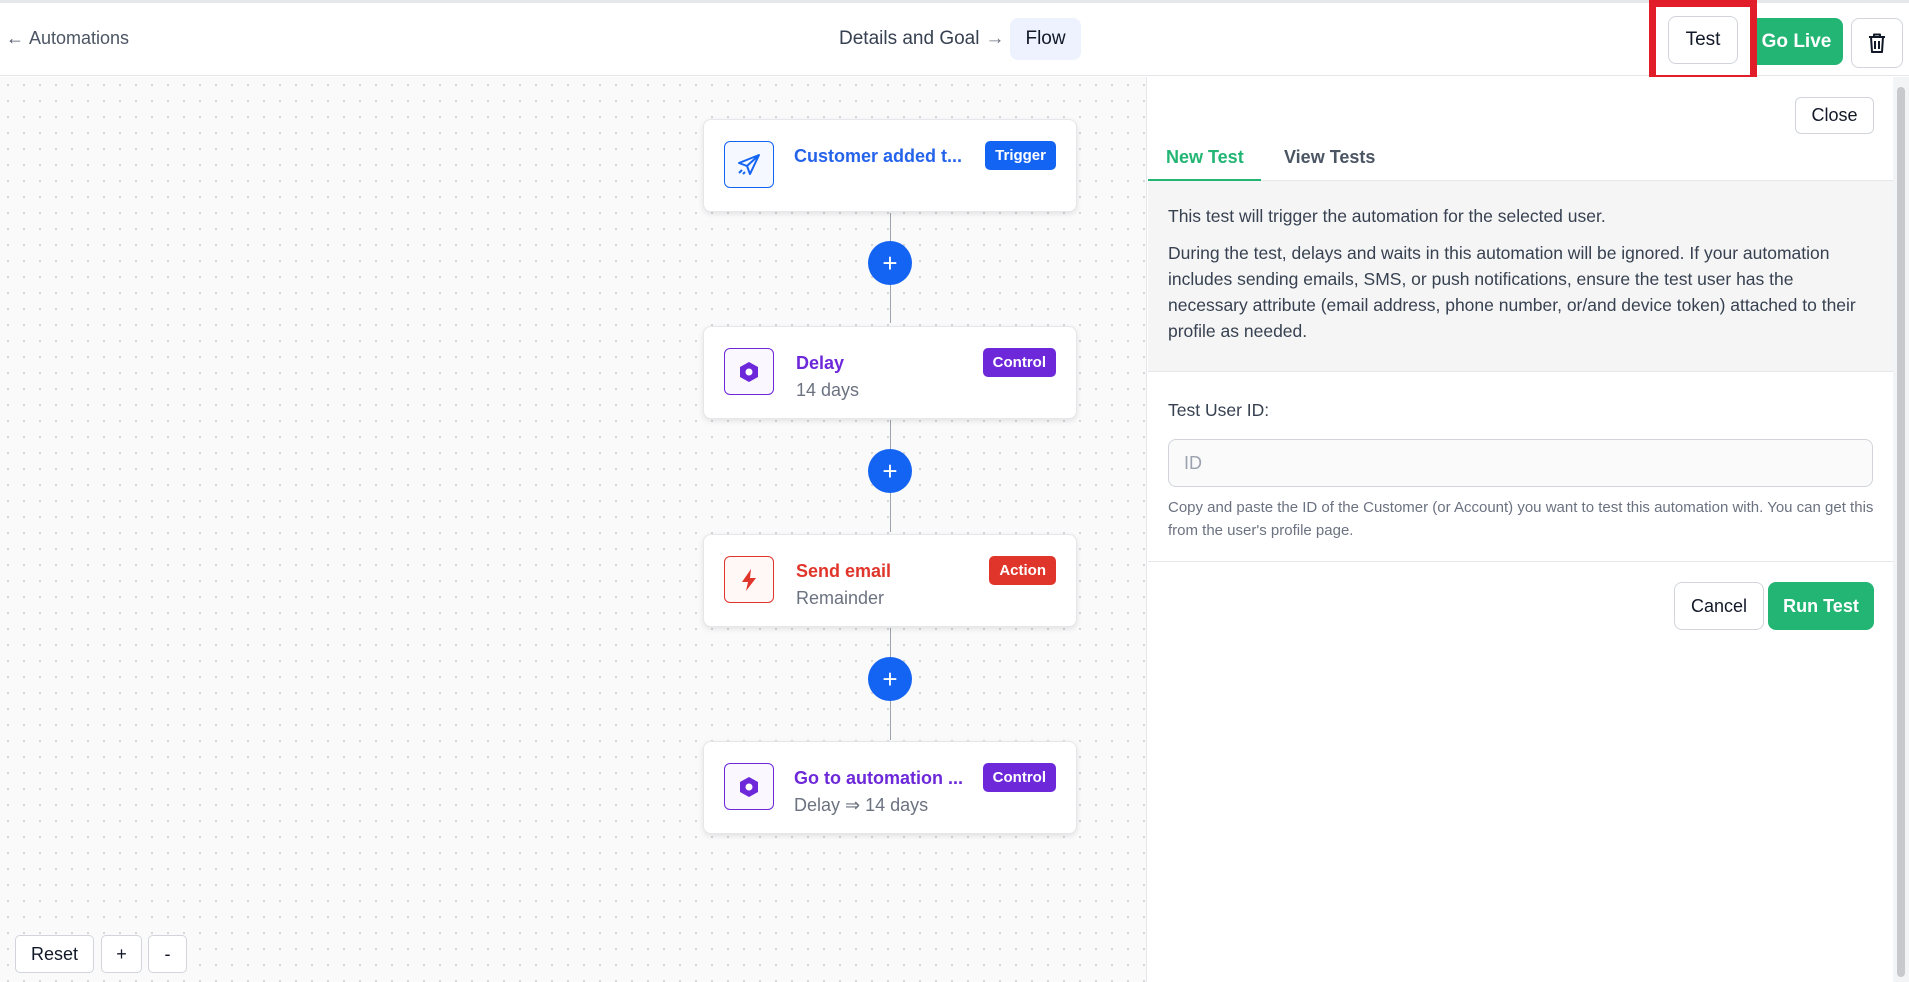 This screenshot has height=982, width=1909. I want to click on node-subtitle: 14 days, so click(828, 390).